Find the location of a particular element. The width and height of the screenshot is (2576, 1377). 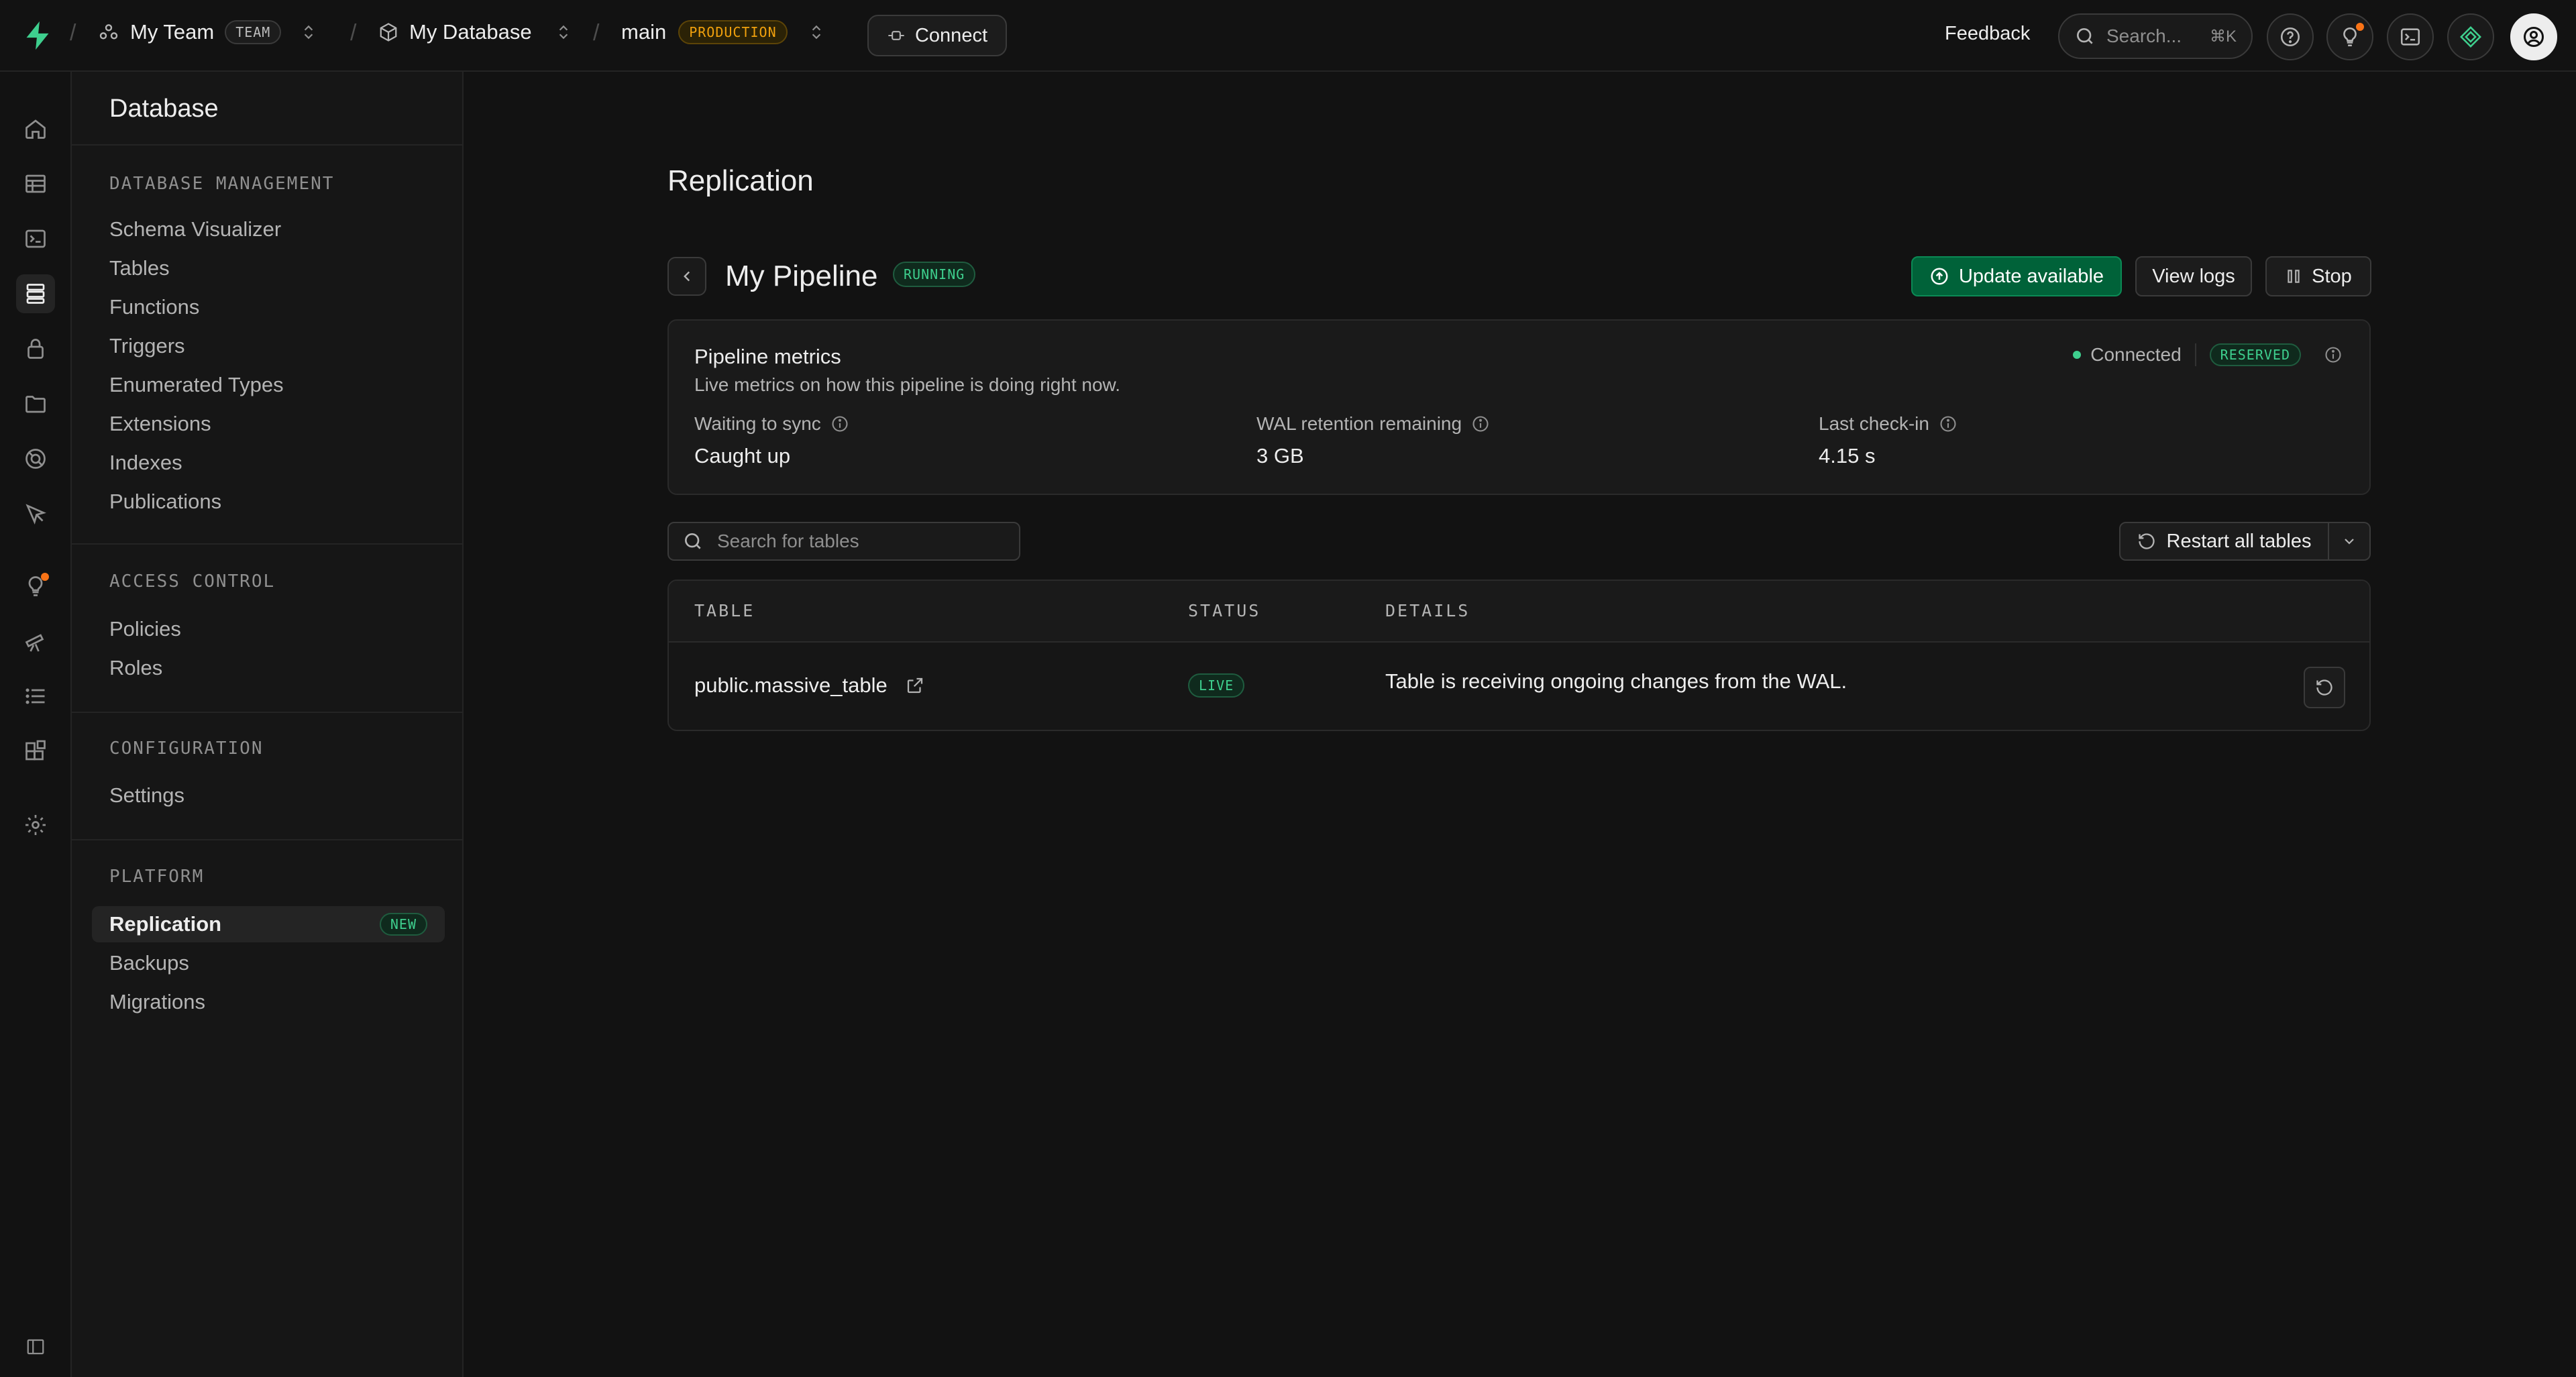

plug-icon is located at coordinates (896, 35).